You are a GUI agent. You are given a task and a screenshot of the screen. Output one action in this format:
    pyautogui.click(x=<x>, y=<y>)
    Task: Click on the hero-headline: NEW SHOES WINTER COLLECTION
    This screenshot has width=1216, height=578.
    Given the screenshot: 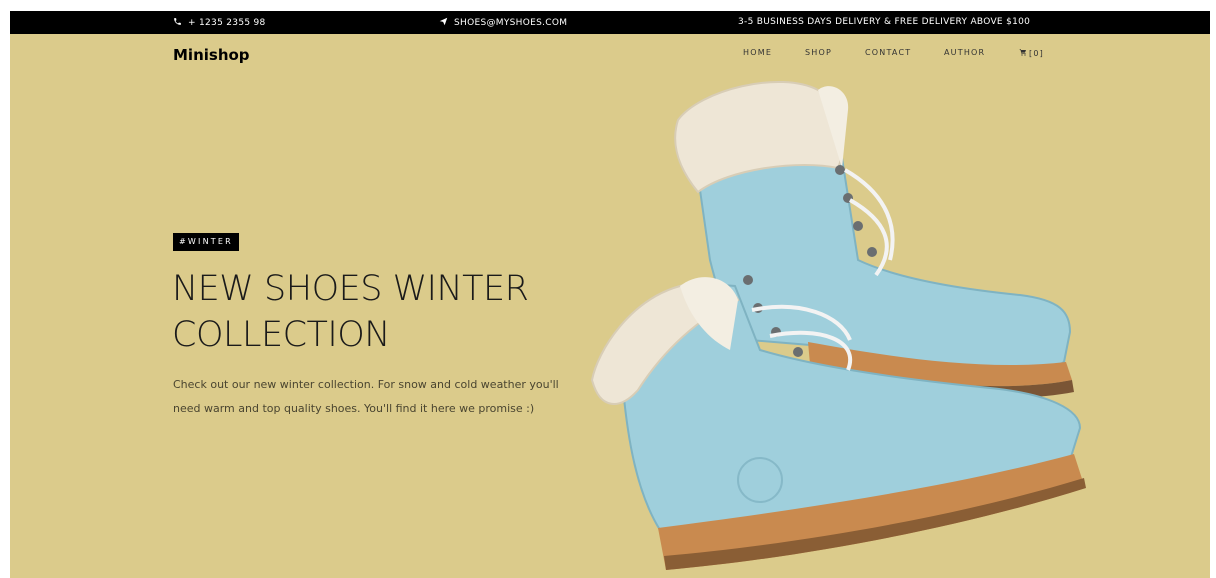 What is the action you would take?
    pyautogui.click(x=392, y=312)
    